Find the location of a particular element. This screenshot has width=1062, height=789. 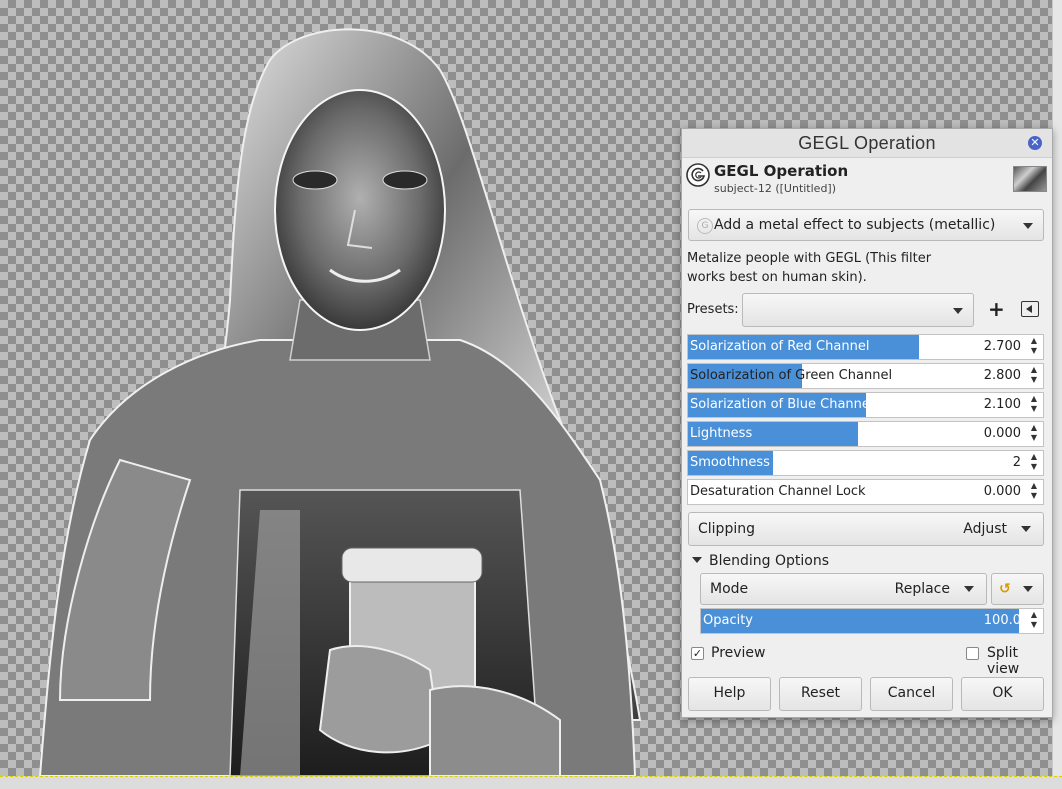

slider-label: Soloarization of Green Channel is located at coordinates (791, 375).